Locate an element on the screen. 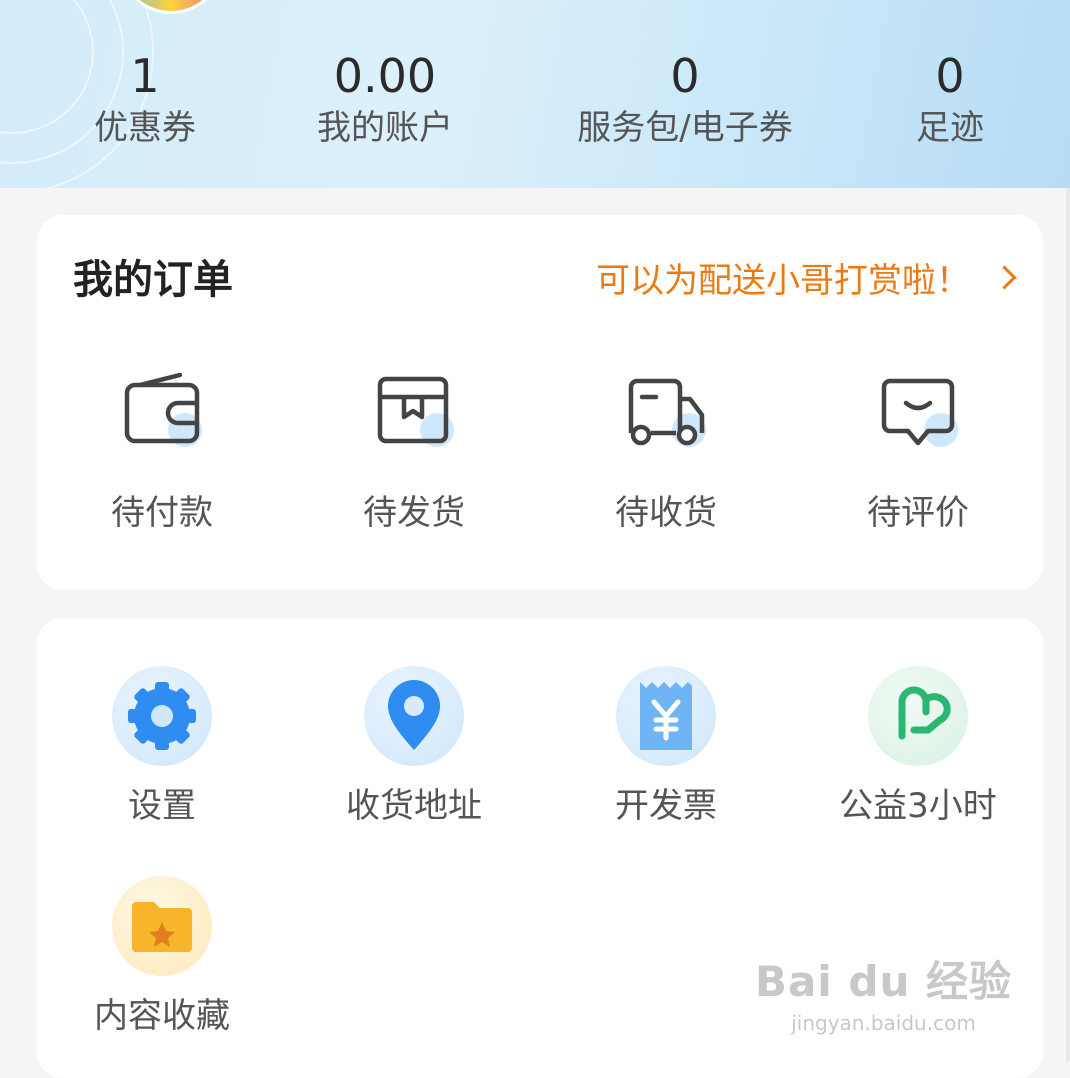  stat-label: 足迹 is located at coordinates (950, 128).